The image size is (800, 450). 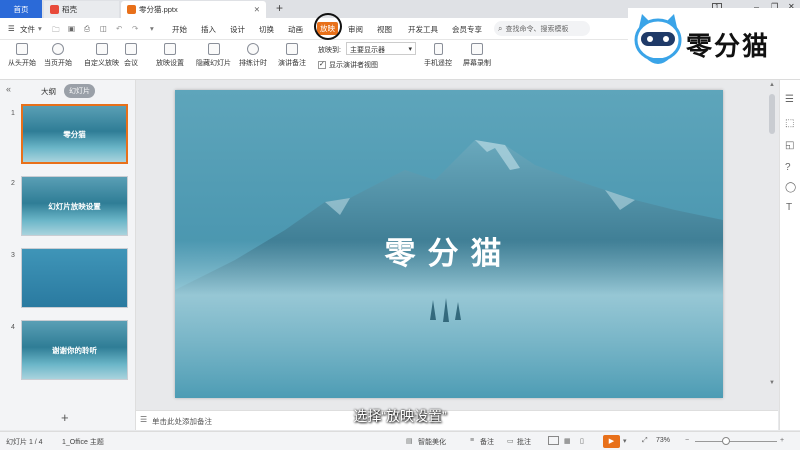 I want to click on slides-tab: 幻灯片, so click(x=79, y=91).